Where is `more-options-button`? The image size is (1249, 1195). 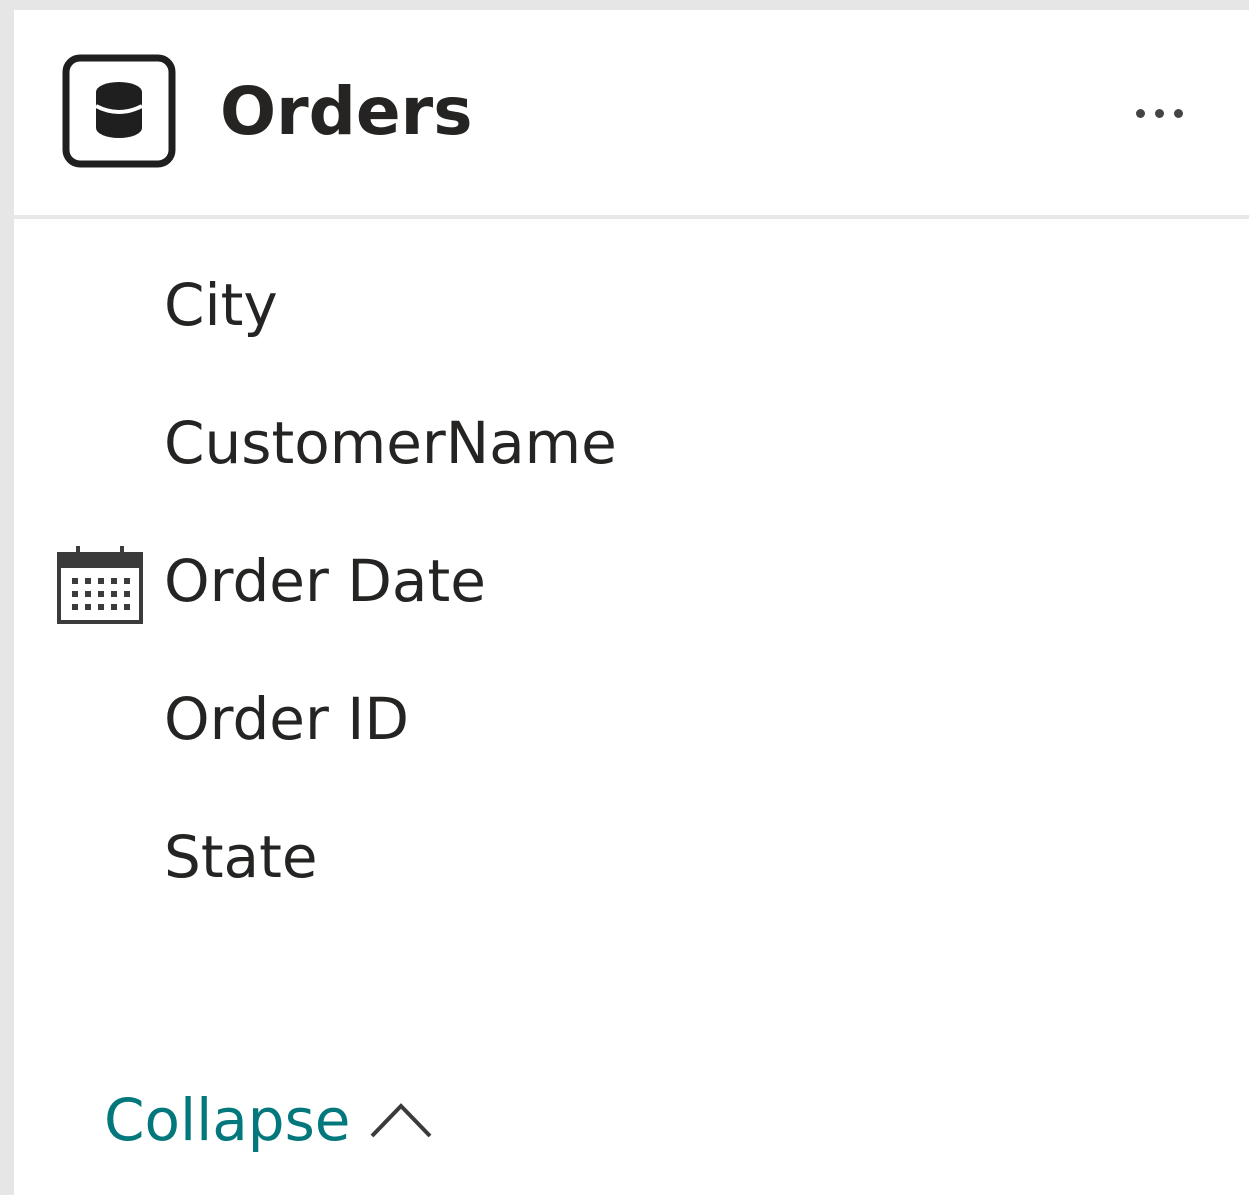
more-options-button is located at coordinates (1159, 113).